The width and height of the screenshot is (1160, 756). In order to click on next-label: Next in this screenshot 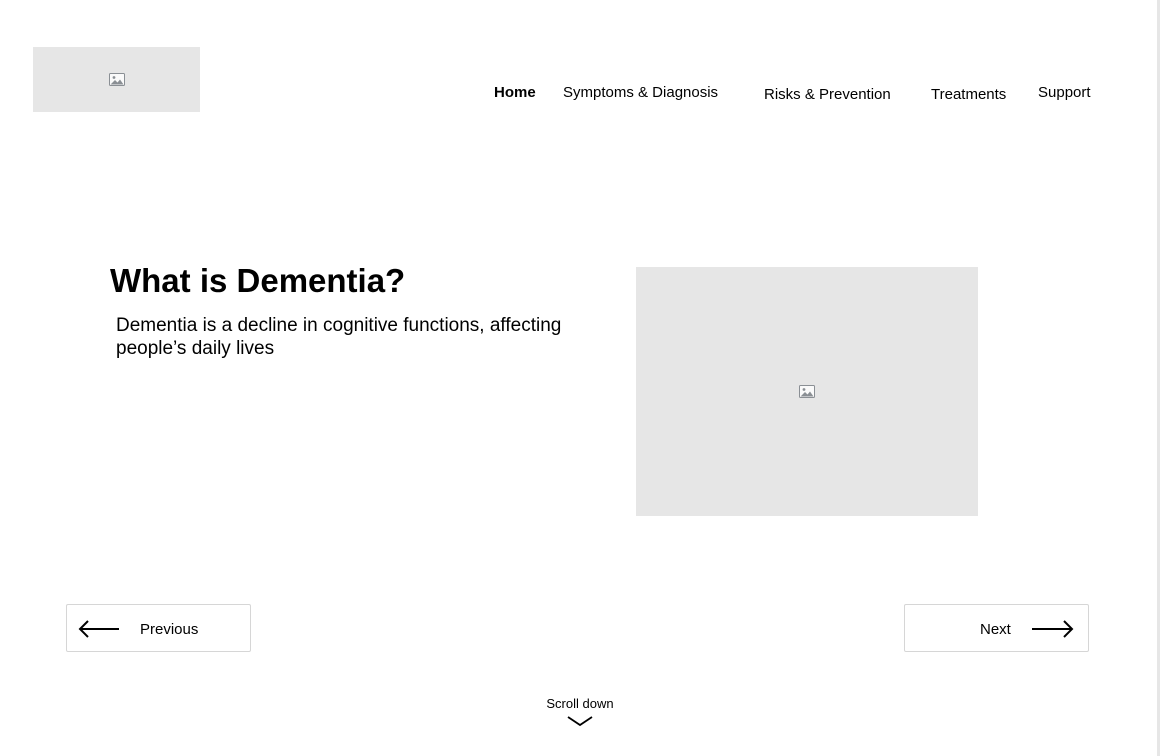, I will do `click(995, 629)`.